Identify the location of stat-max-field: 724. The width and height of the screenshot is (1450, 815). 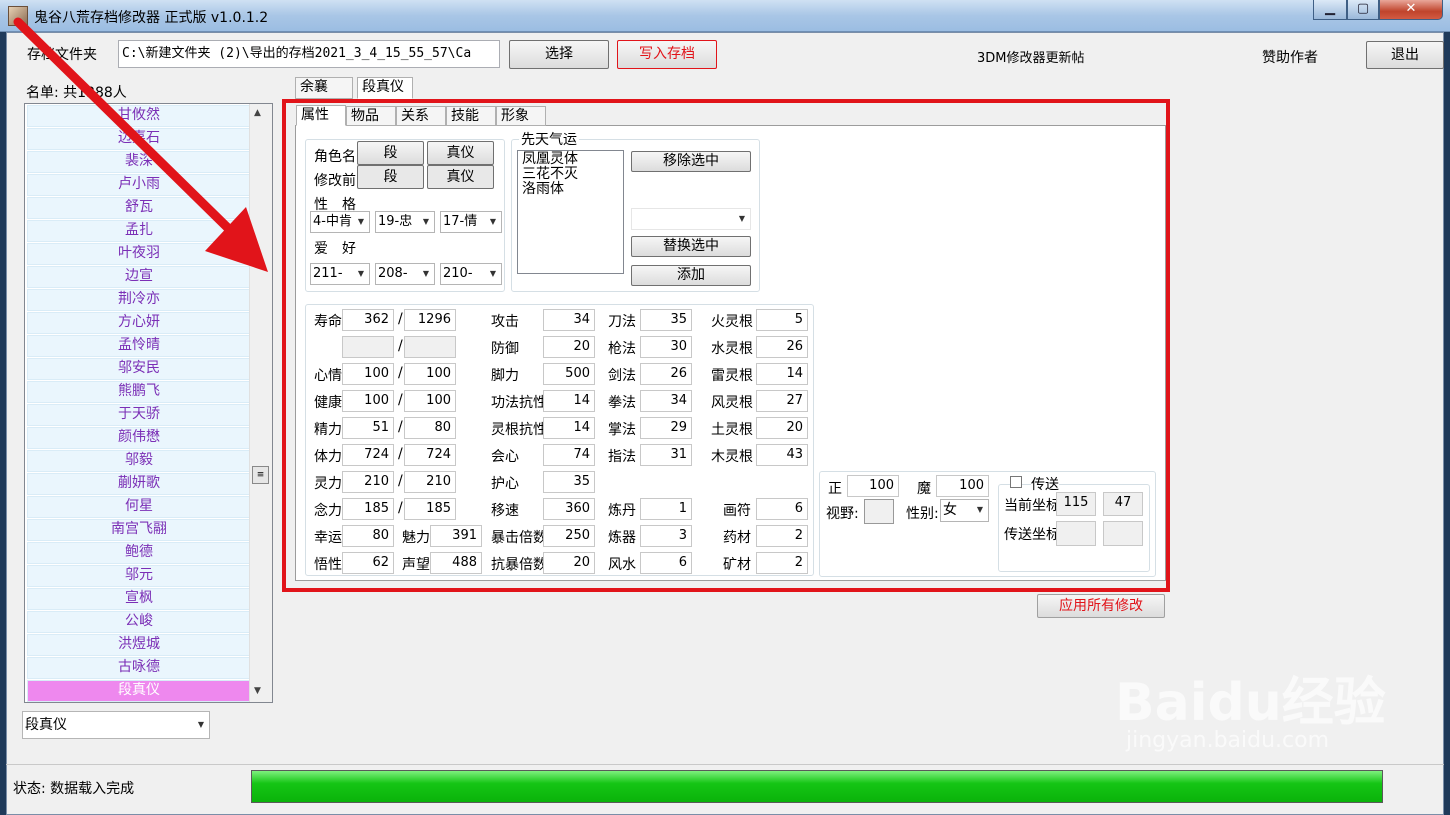
(430, 455).